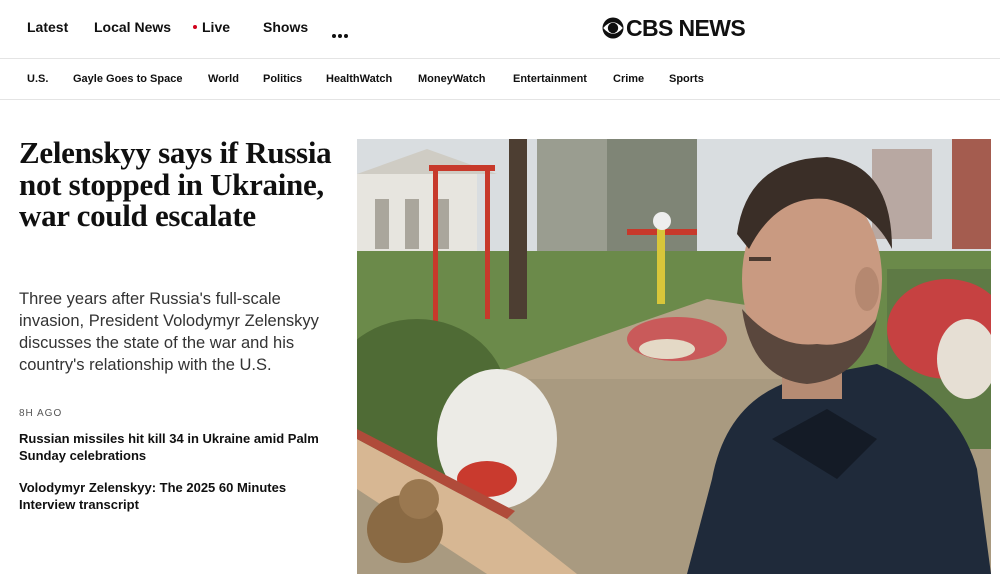  I want to click on cbs-eye-icon, so click(613, 28).